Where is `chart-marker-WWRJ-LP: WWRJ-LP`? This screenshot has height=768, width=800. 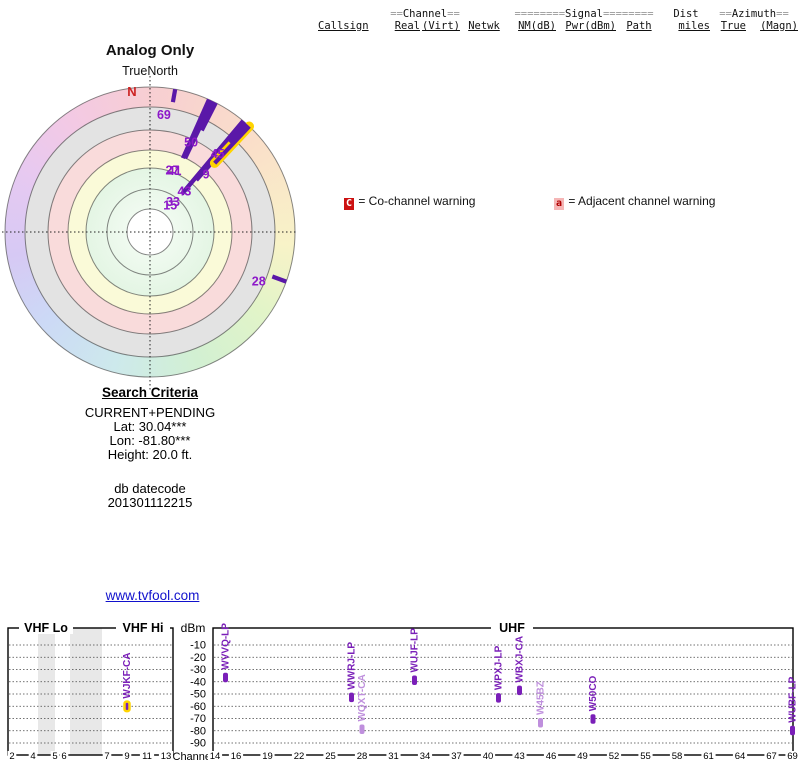 chart-marker-WWRJ-LP: WWRJ-LP is located at coordinates (352, 672).